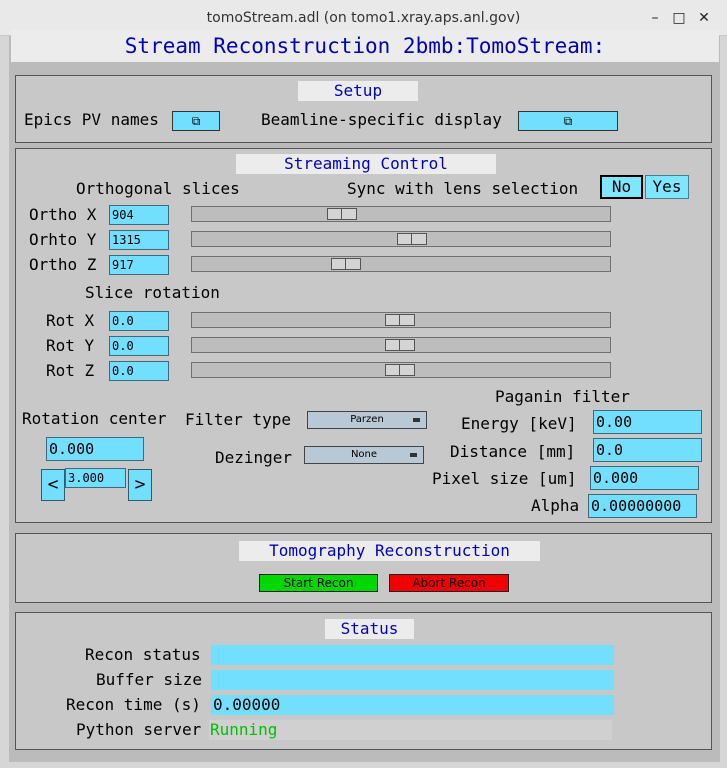 The image size is (727, 768). What do you see at coordinates (91, 119) in the screenshot?
I see `epics-pv-label: Epics PV names` at bounding box center [91, 119].